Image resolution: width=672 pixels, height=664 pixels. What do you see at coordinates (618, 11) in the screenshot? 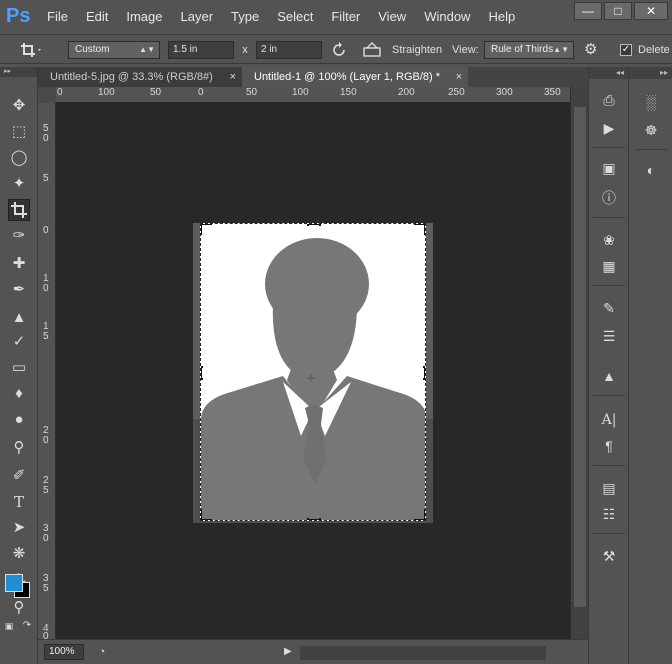
I see `maximize-button: □` at bounding box center [618, 11].